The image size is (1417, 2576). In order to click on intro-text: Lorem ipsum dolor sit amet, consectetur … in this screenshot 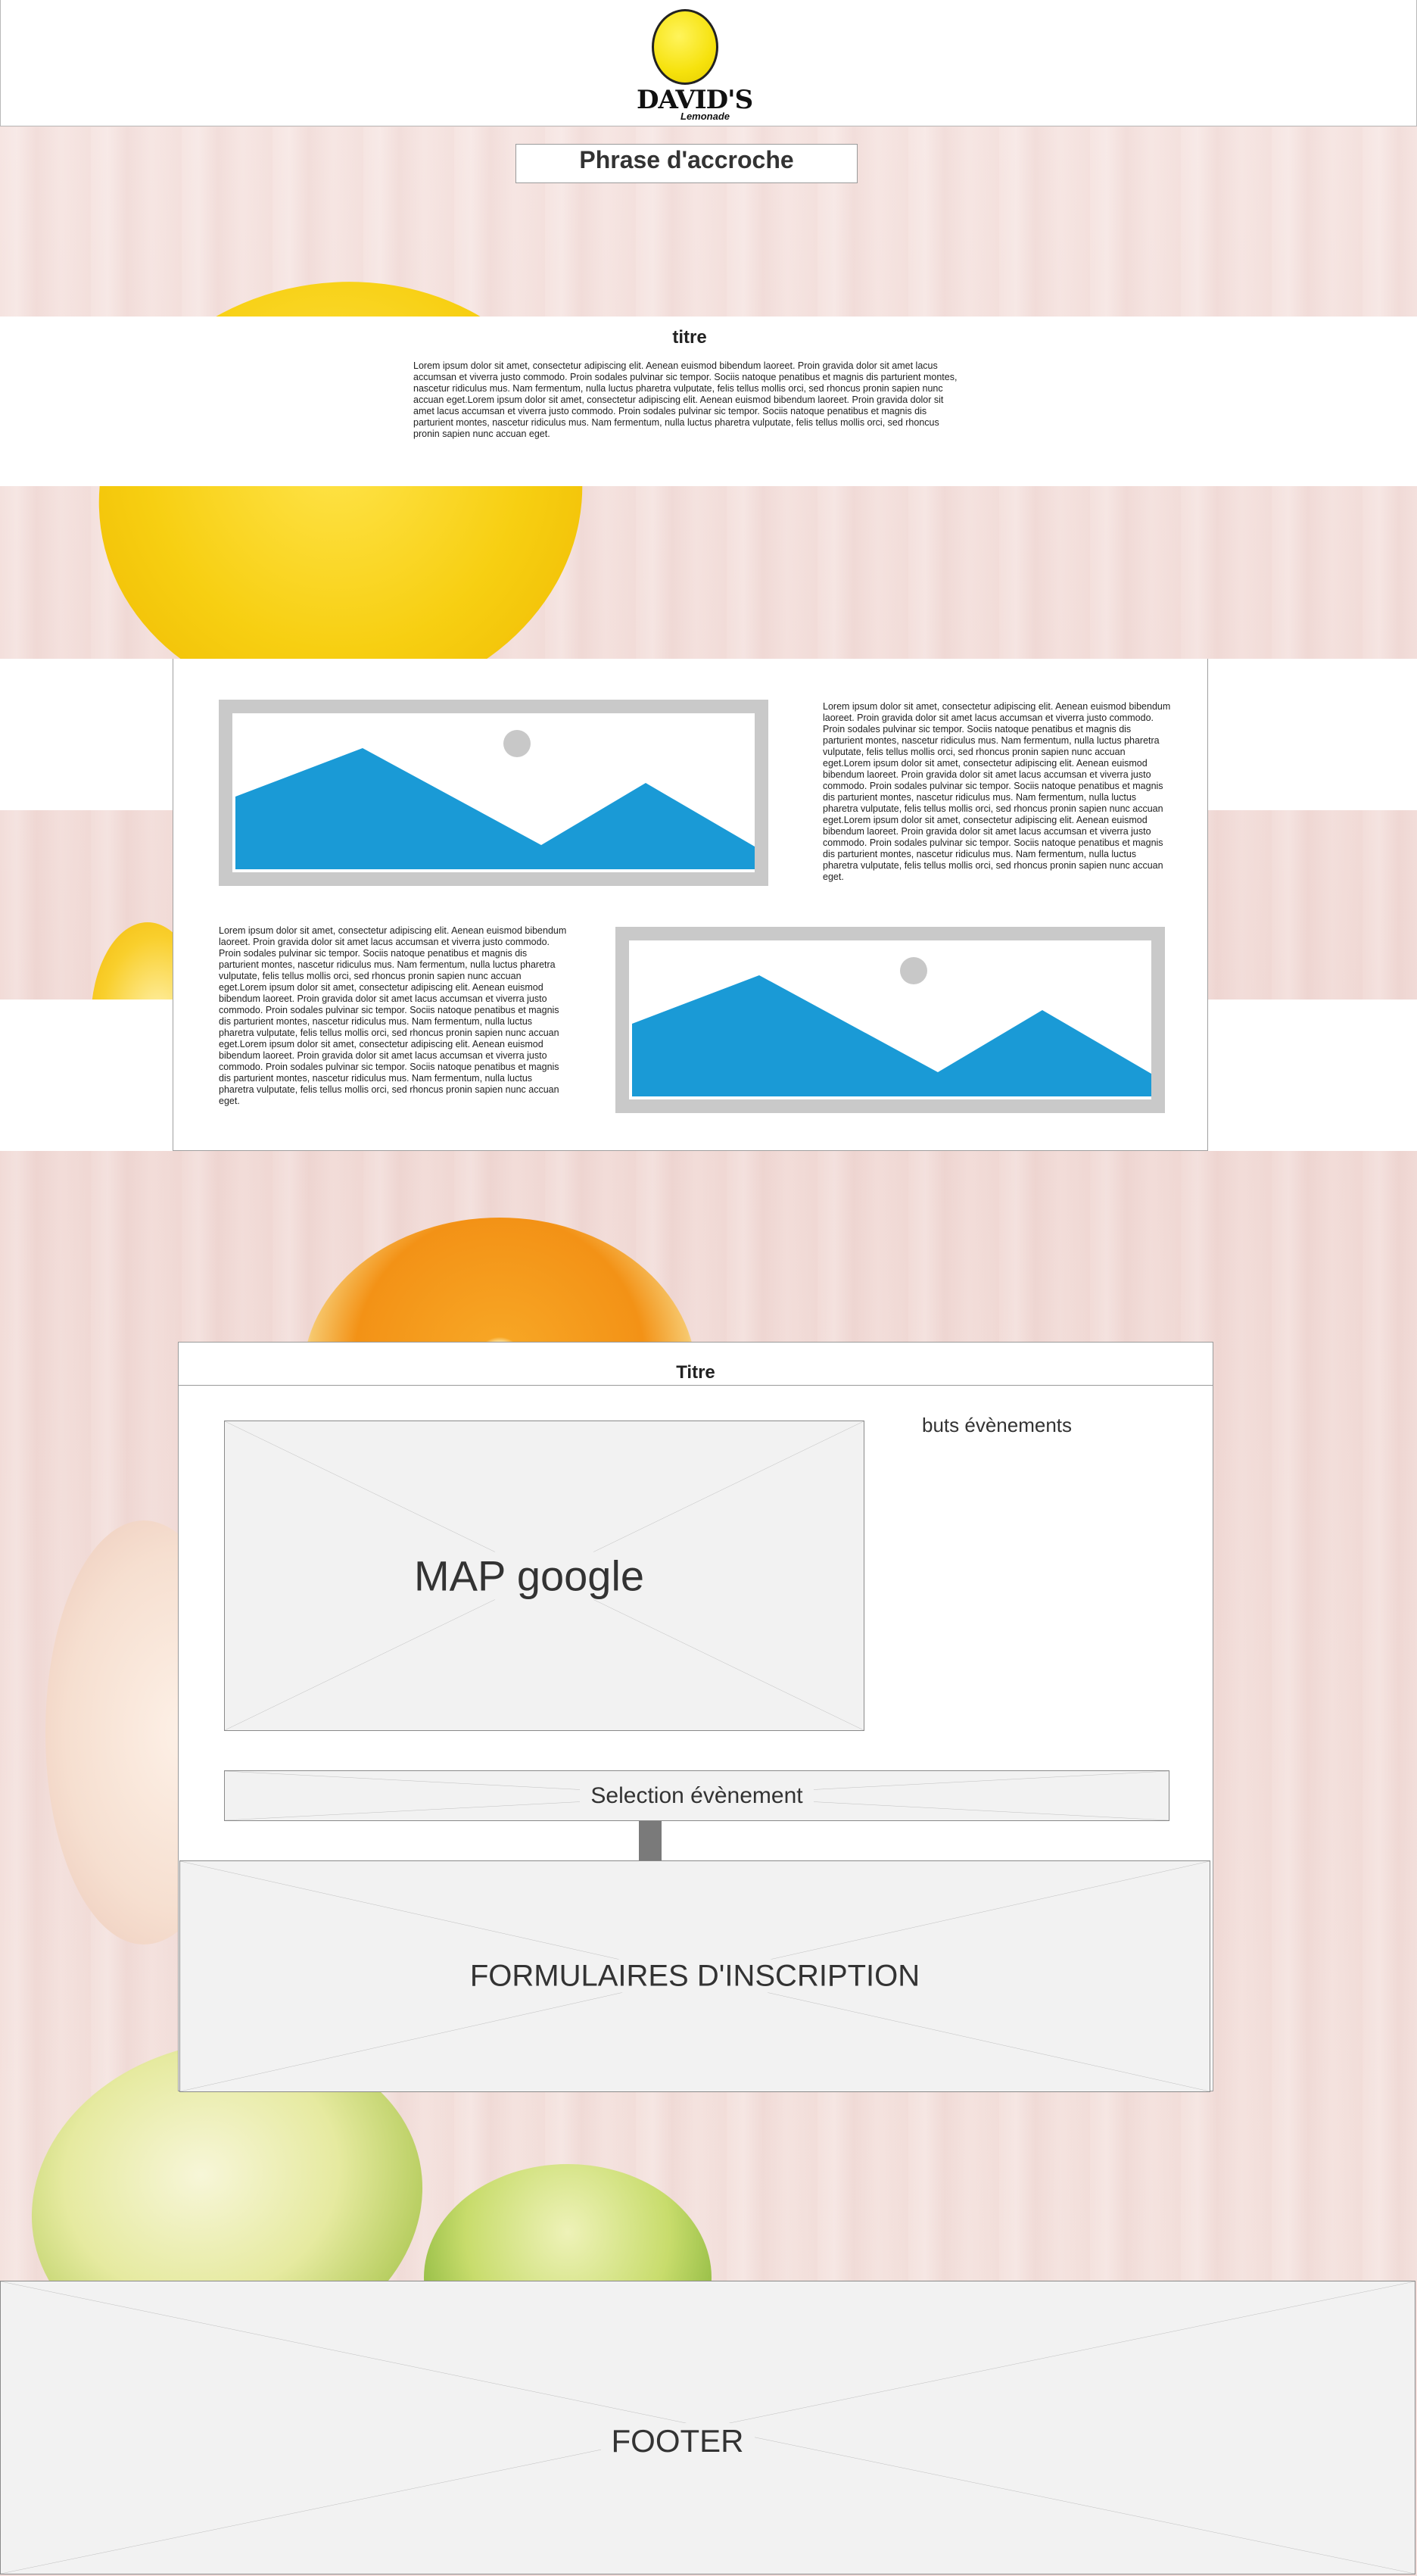, I will do `click(685, 399)`.